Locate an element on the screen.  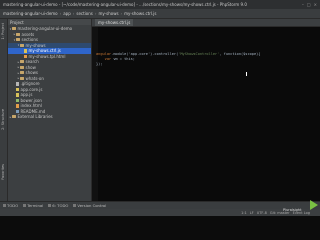
tool-todo: TODO is located at coordinates (10, 205).